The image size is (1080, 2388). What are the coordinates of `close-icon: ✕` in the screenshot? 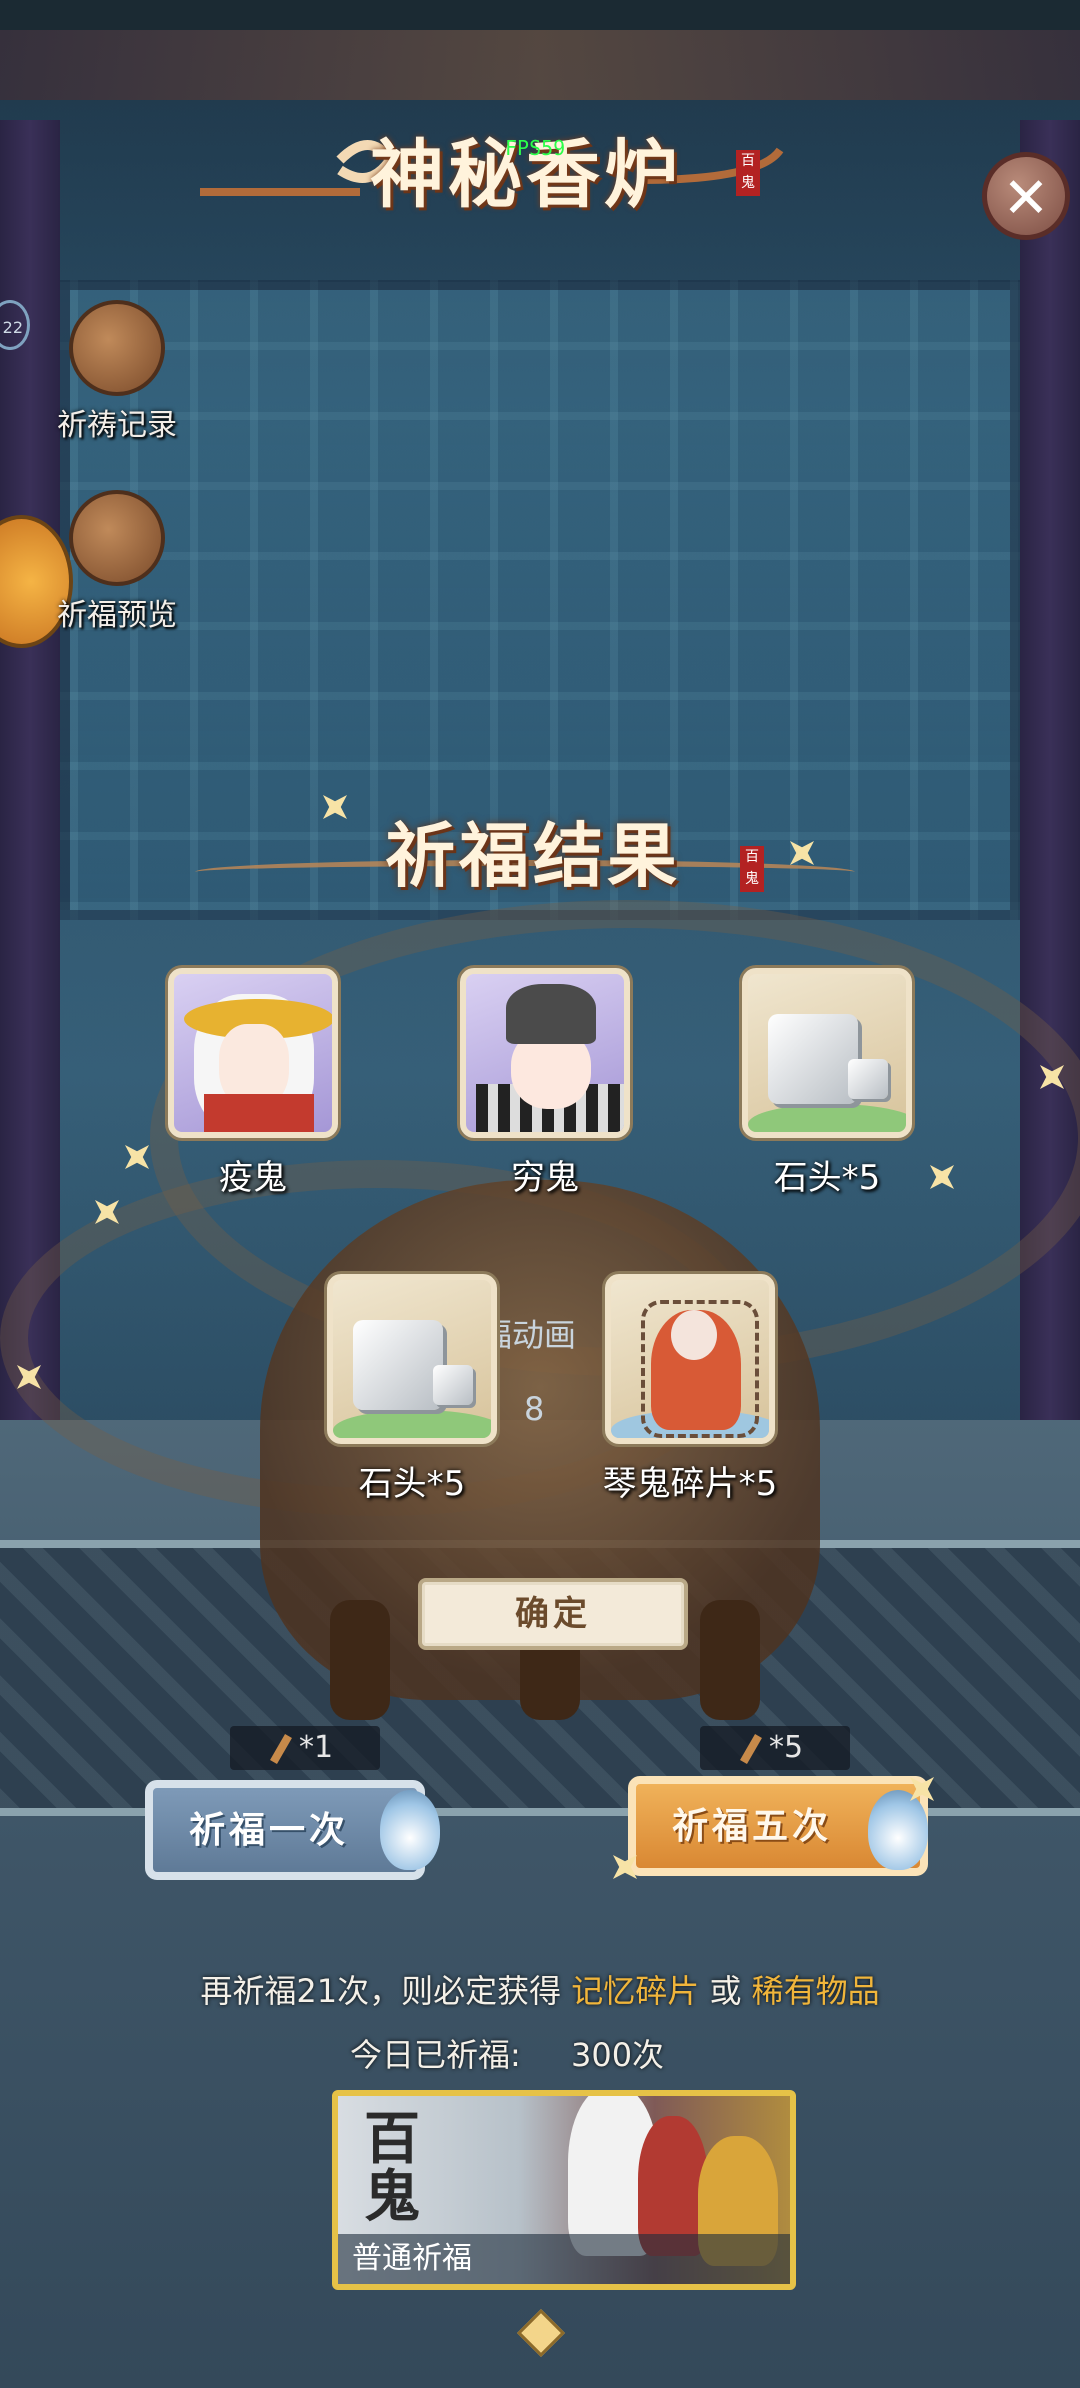 It's located at (1026, 198).